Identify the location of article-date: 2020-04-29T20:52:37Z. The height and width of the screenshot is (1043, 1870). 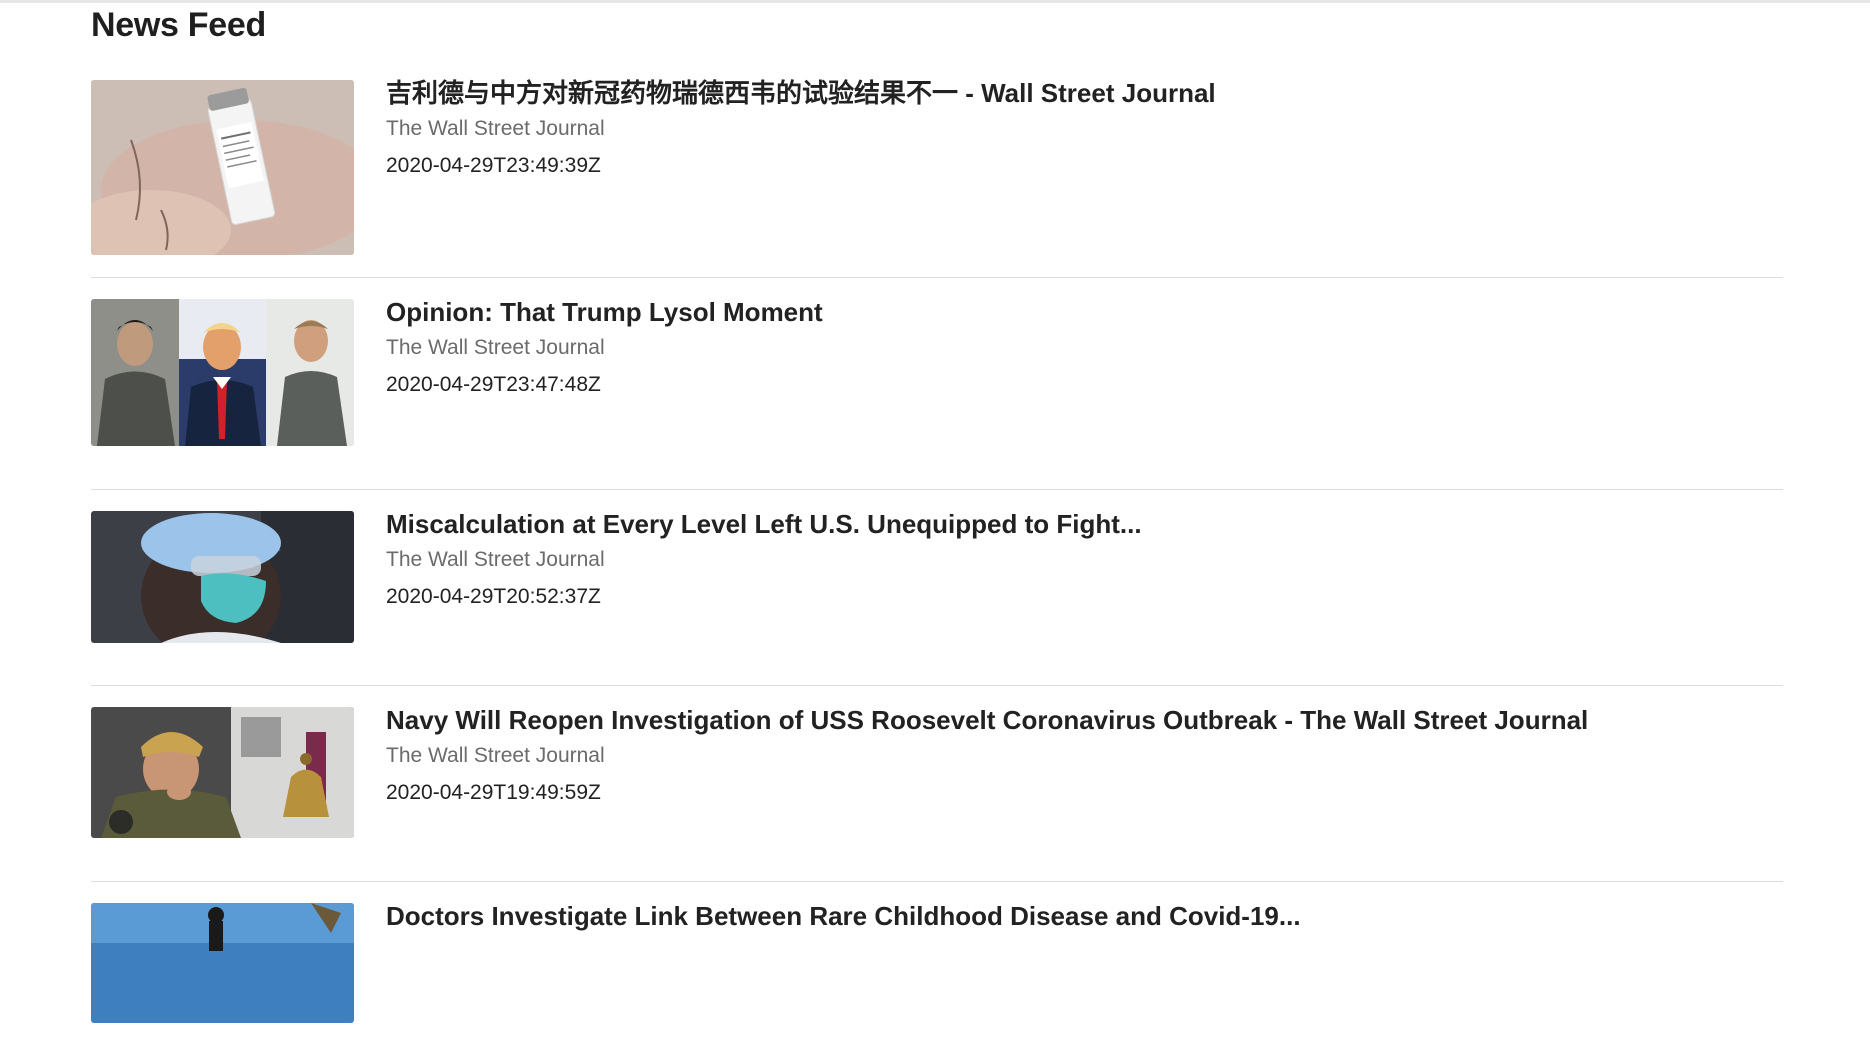
(493, 596).